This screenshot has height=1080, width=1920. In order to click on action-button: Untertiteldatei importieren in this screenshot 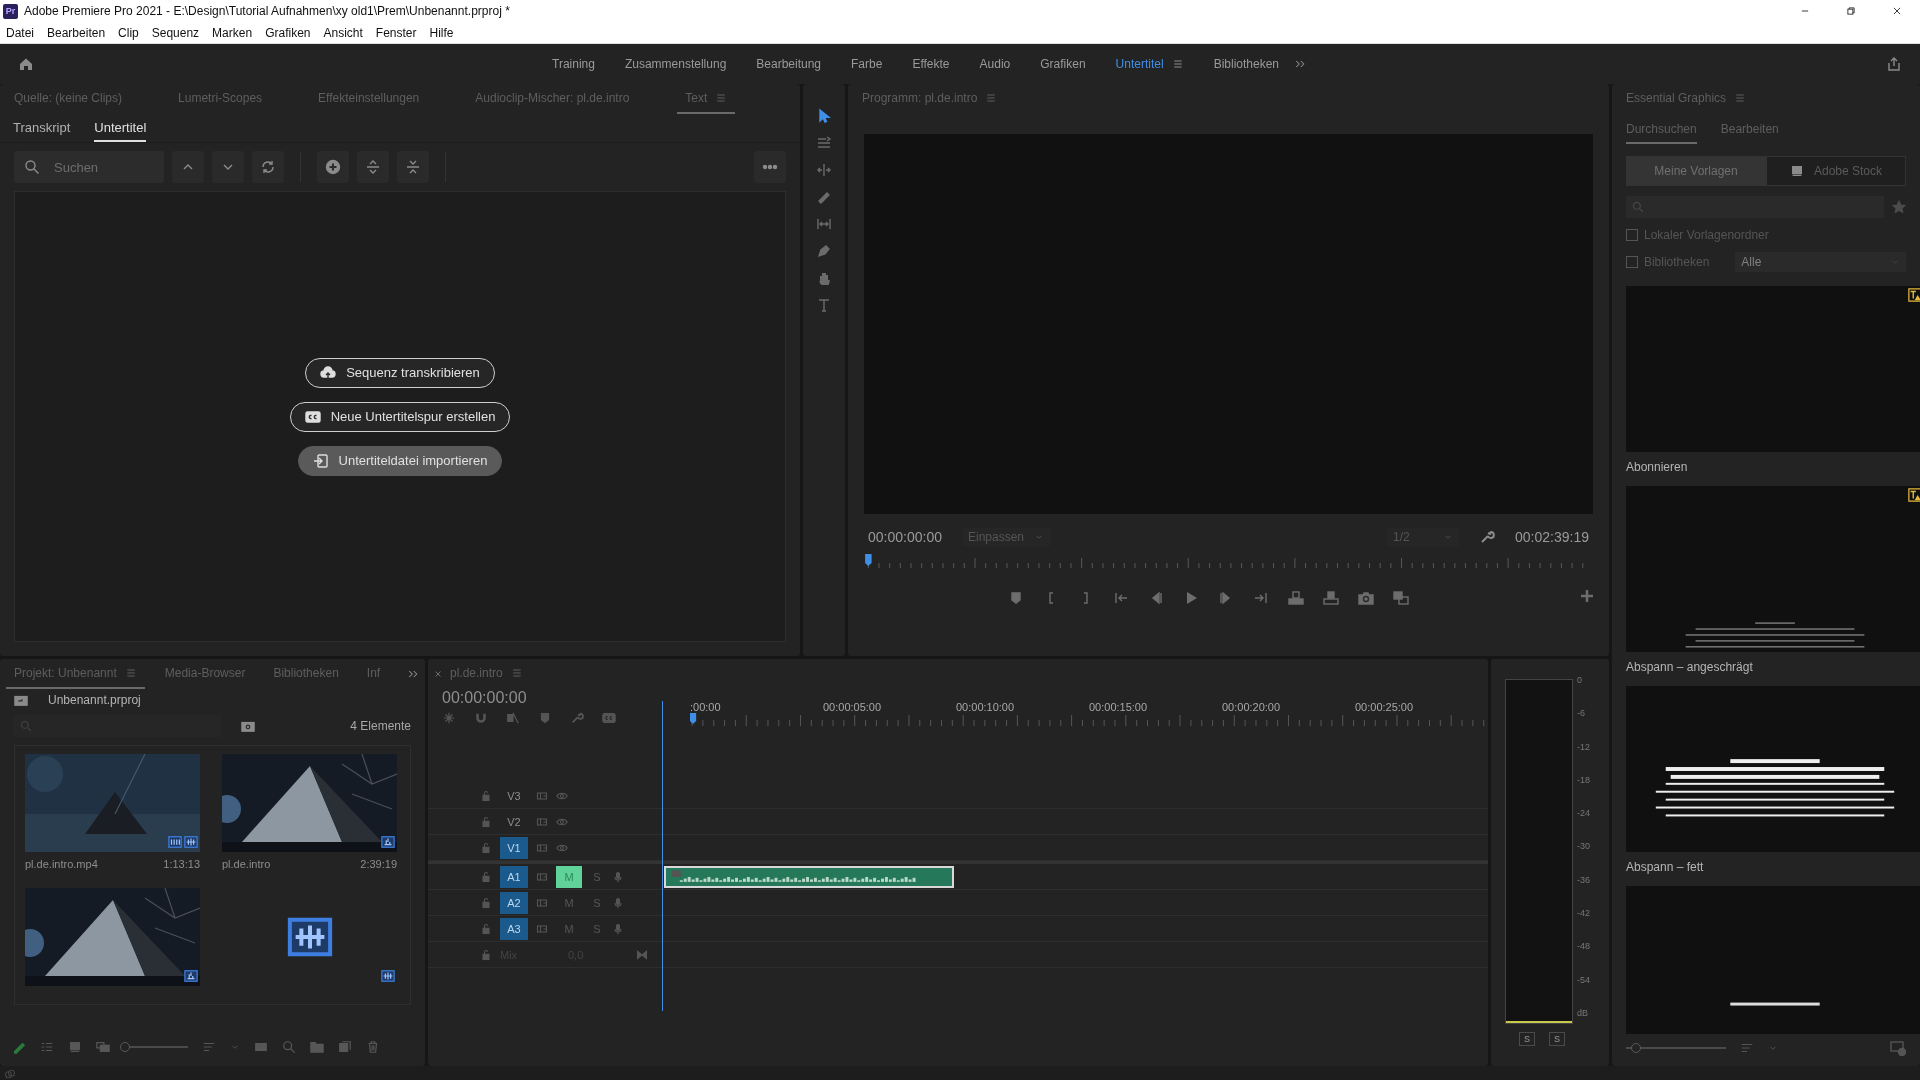, I will do `click(400, 460)`.